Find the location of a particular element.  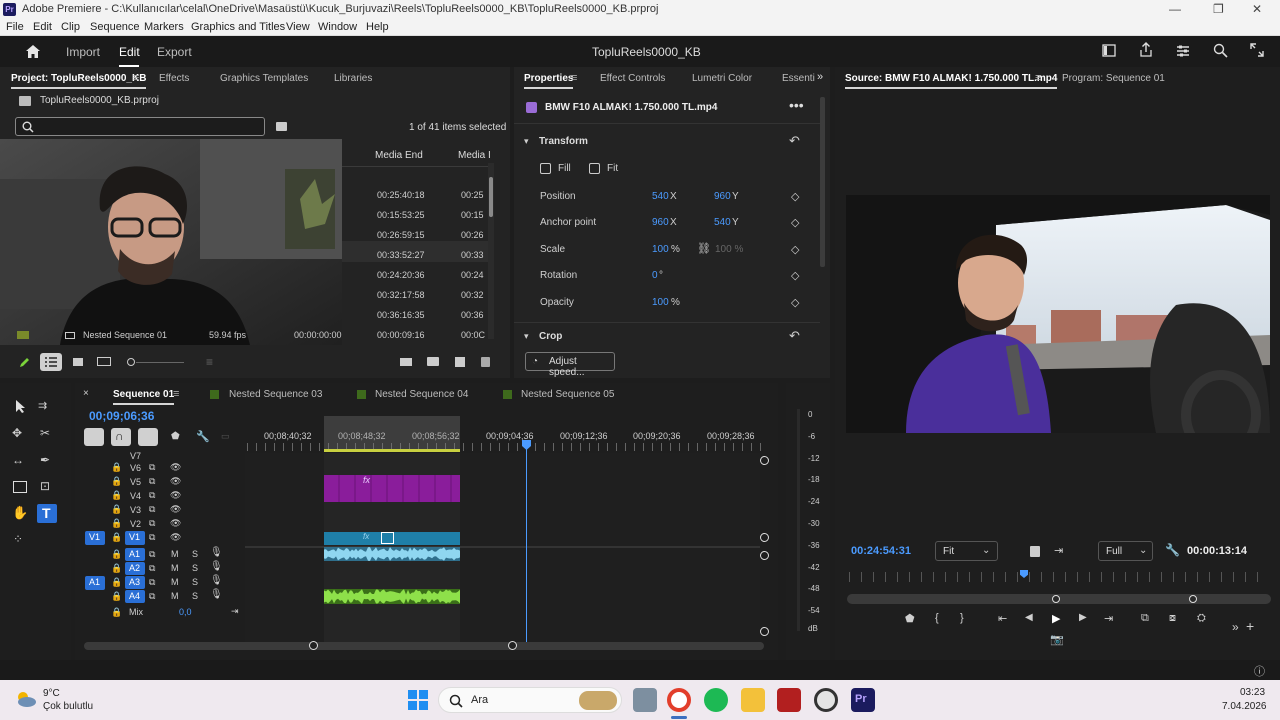

workspace-panel-icon is located at coordinates (1109, 50).